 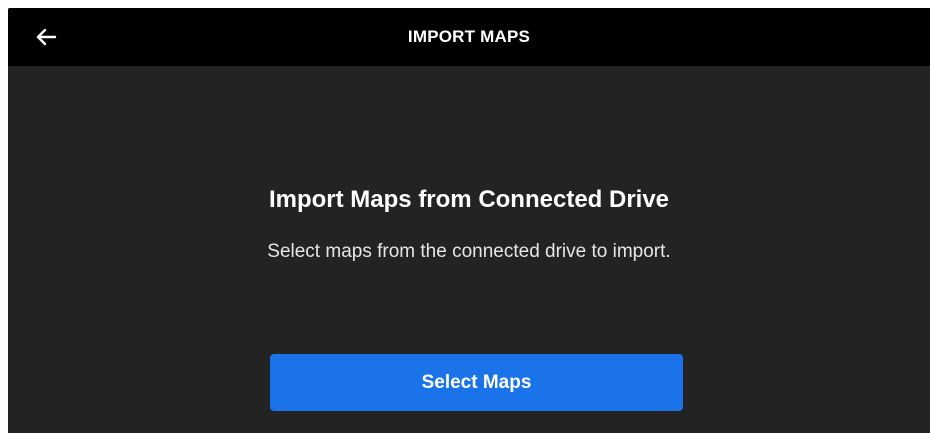 What do you see at coordinates (469, 199) in the screenshot?
I see `import-heading: Import Maps from Connected Drive` at bounding box center [469, 199].